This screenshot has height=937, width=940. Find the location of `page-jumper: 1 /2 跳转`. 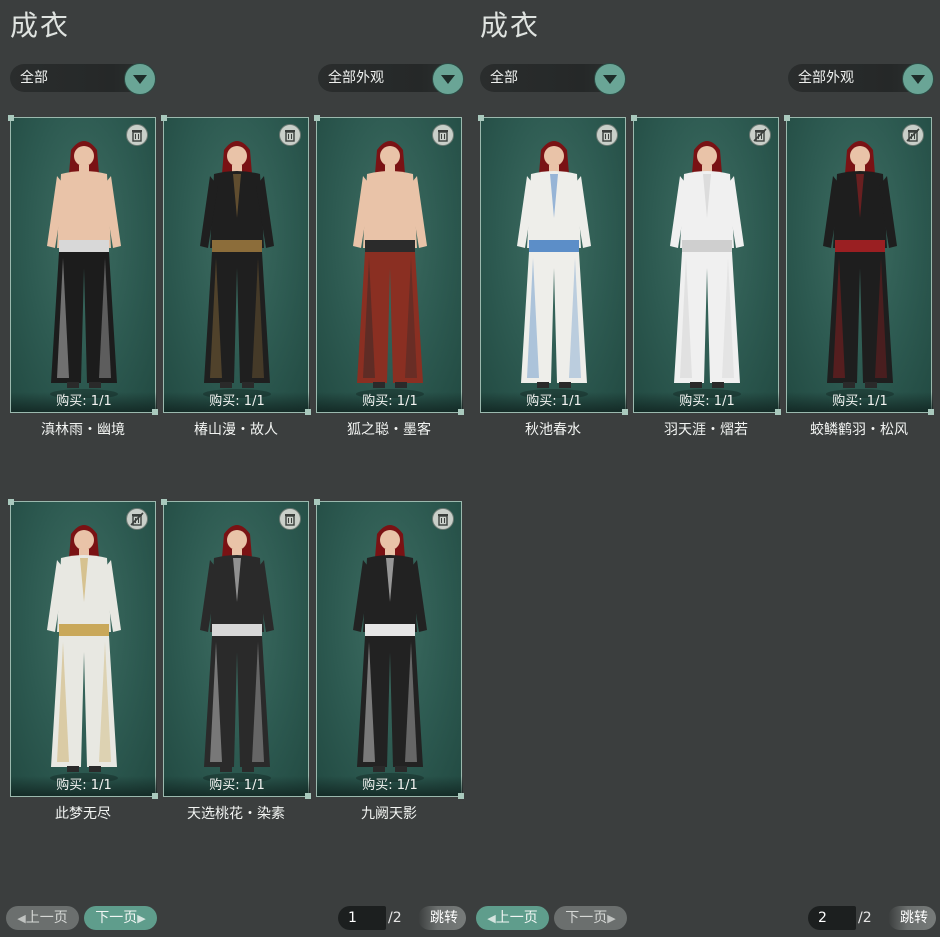

page-jumper: 1 /2 跳转 is located at coordinates (402, 919).